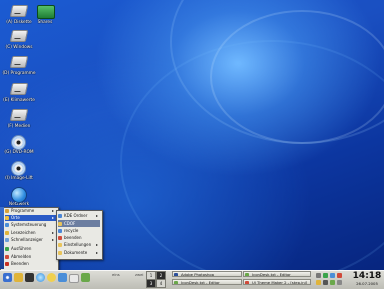 This screenshot has height=289, width=384. Describe the element at coordinates (318, 282) in the screenshot. I see `tray-update-icon` at that location.